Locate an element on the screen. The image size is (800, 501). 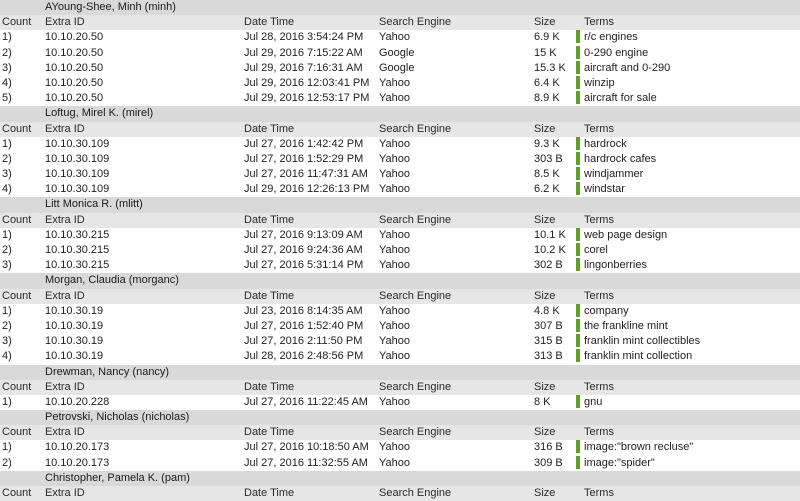
row-terms: web page design is located at coordinates (625, 235).